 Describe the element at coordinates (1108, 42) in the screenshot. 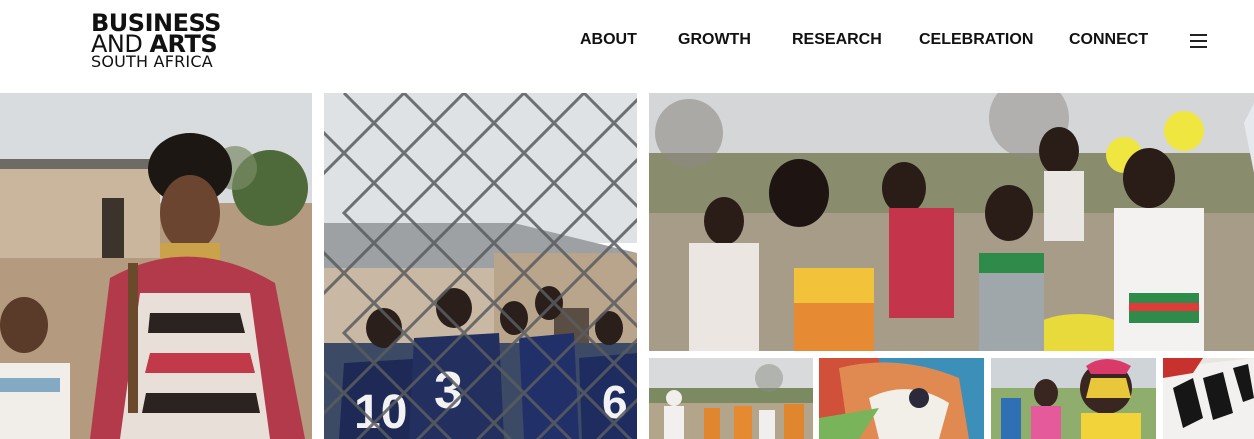

I see `nav-item-connect: CONNECT` at that location.